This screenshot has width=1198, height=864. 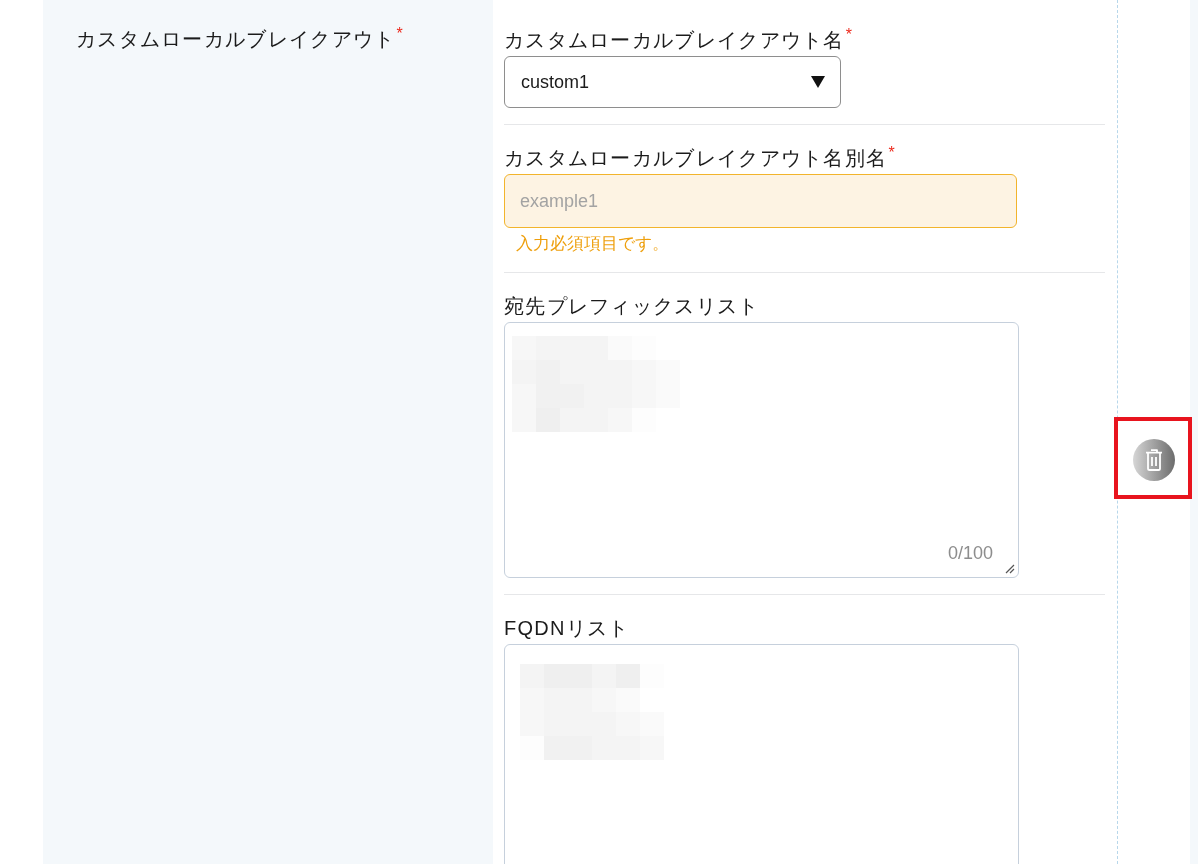 I want to click on field-label: カスタムローカルブレイクアウト名, so click(x=674, y=40).